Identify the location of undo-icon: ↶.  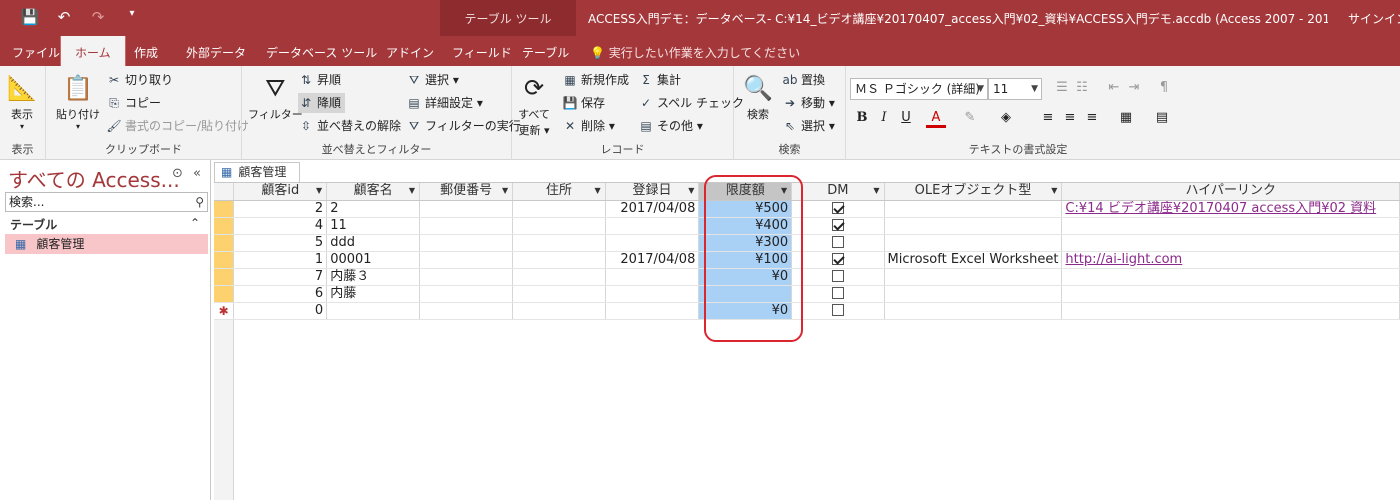
(64, 17).